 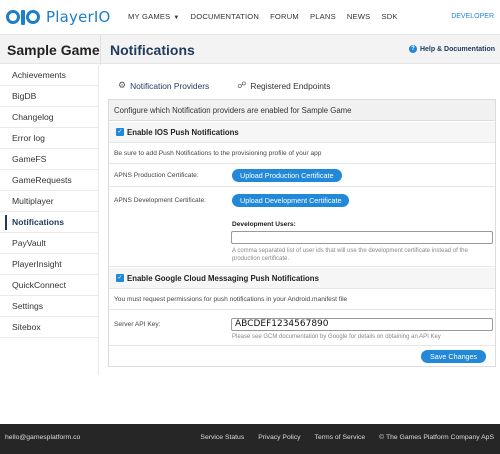 I want to click on sidebar-item-achievements: Achievements, so click(x=49, y=75).